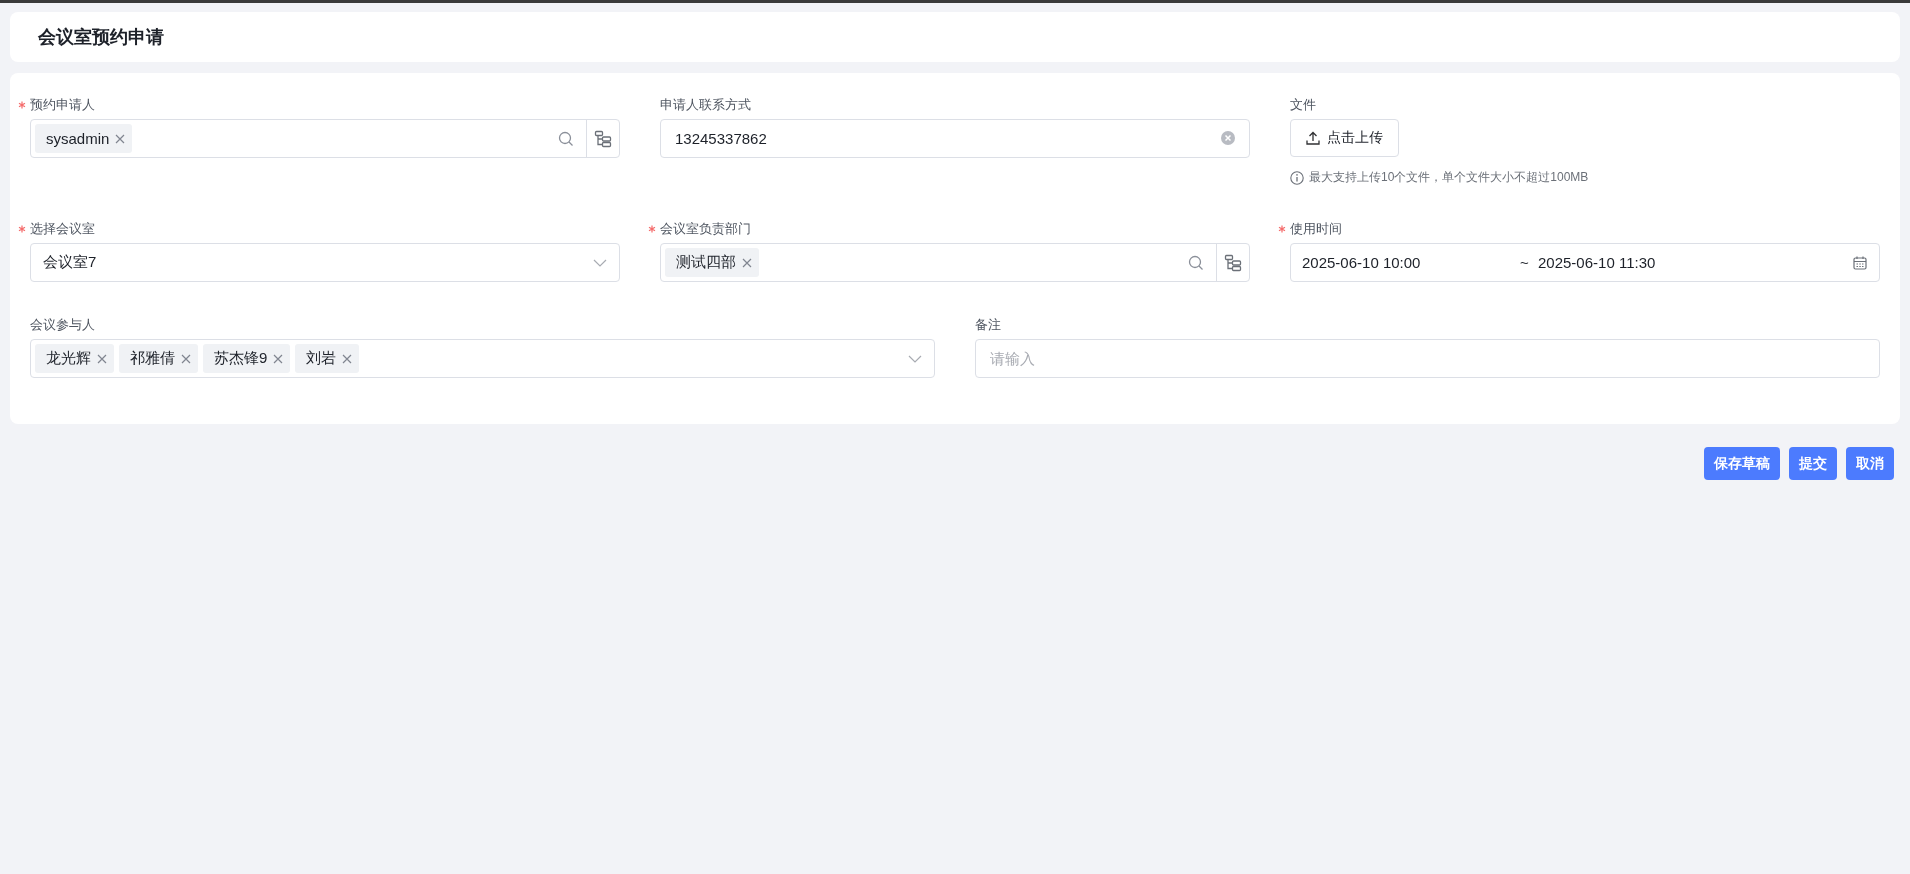  What do you see at coordinates (1313, 138) in the screenshot?
I see `upload-icon` at bounding box center [1313, 138].